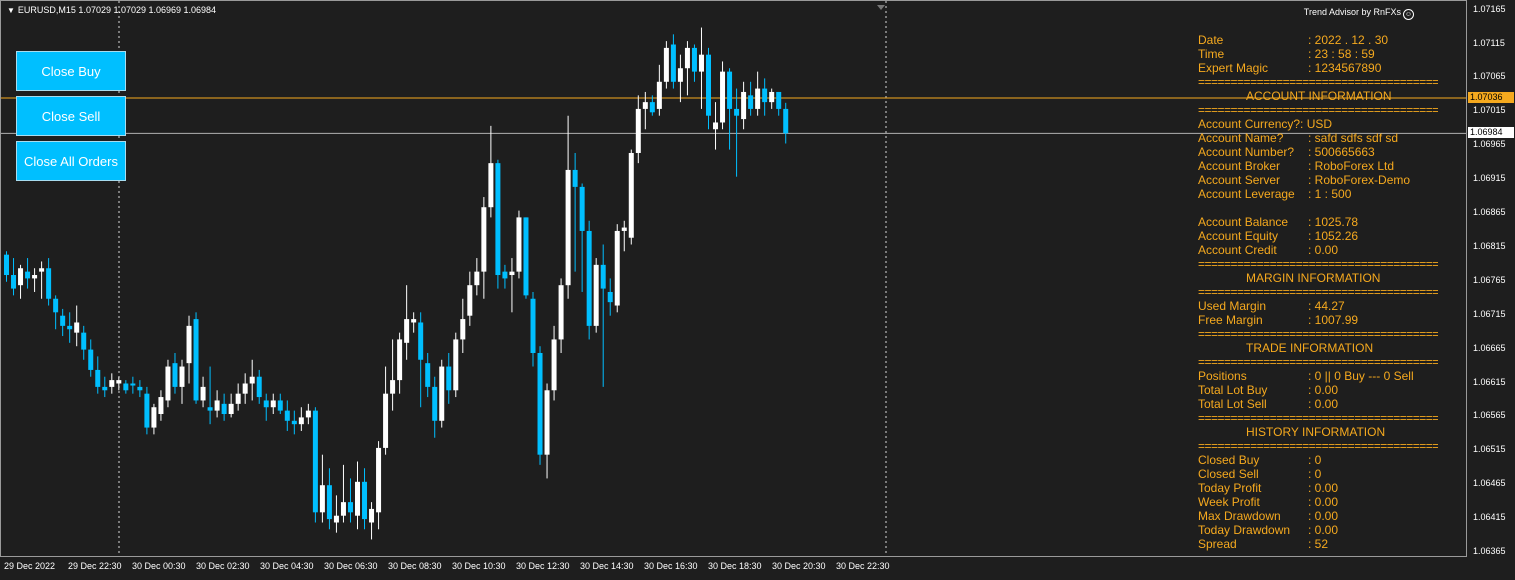 The height and width of the screenshot is (580, 1515). Describe the element at coordinates (1228, 474) in the screenshot. I see `info-label: Closed Sell` at that location.